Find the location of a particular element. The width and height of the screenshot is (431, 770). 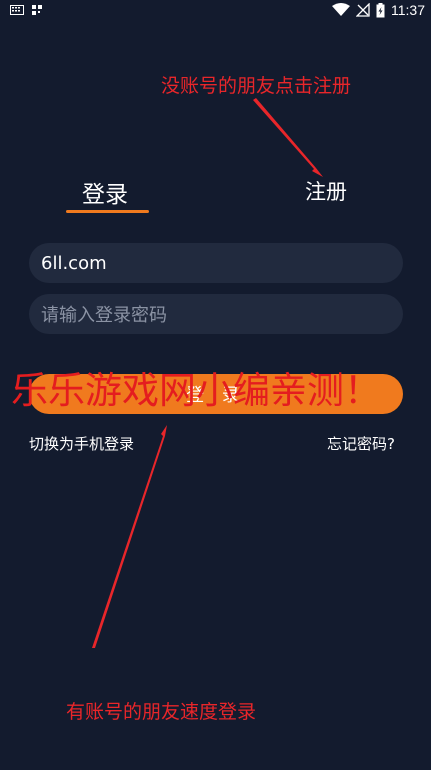

password-input-placeholder: 请输入登录密码 is located at coordinates (104, 315).